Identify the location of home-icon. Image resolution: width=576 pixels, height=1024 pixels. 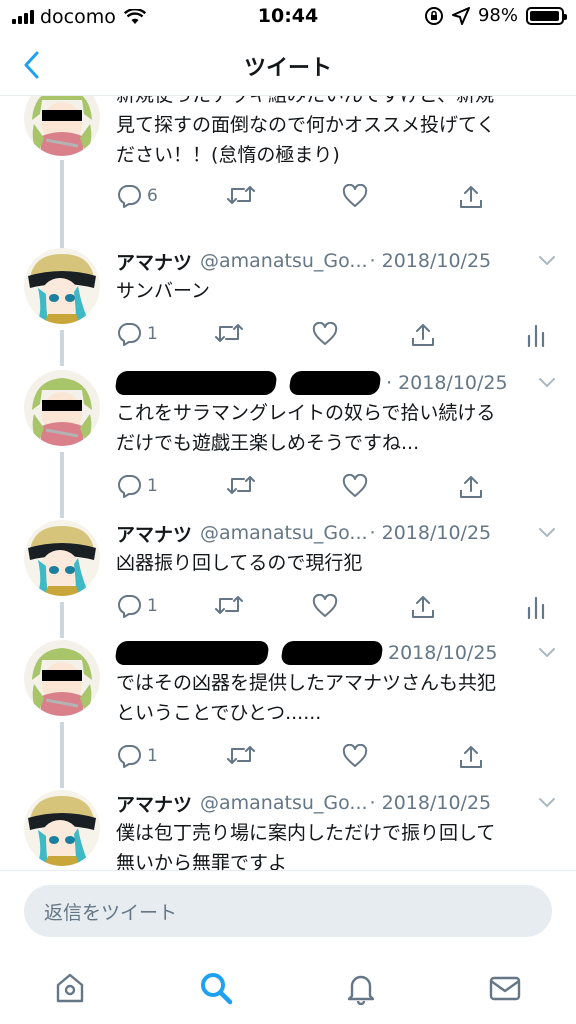
(70, 988).